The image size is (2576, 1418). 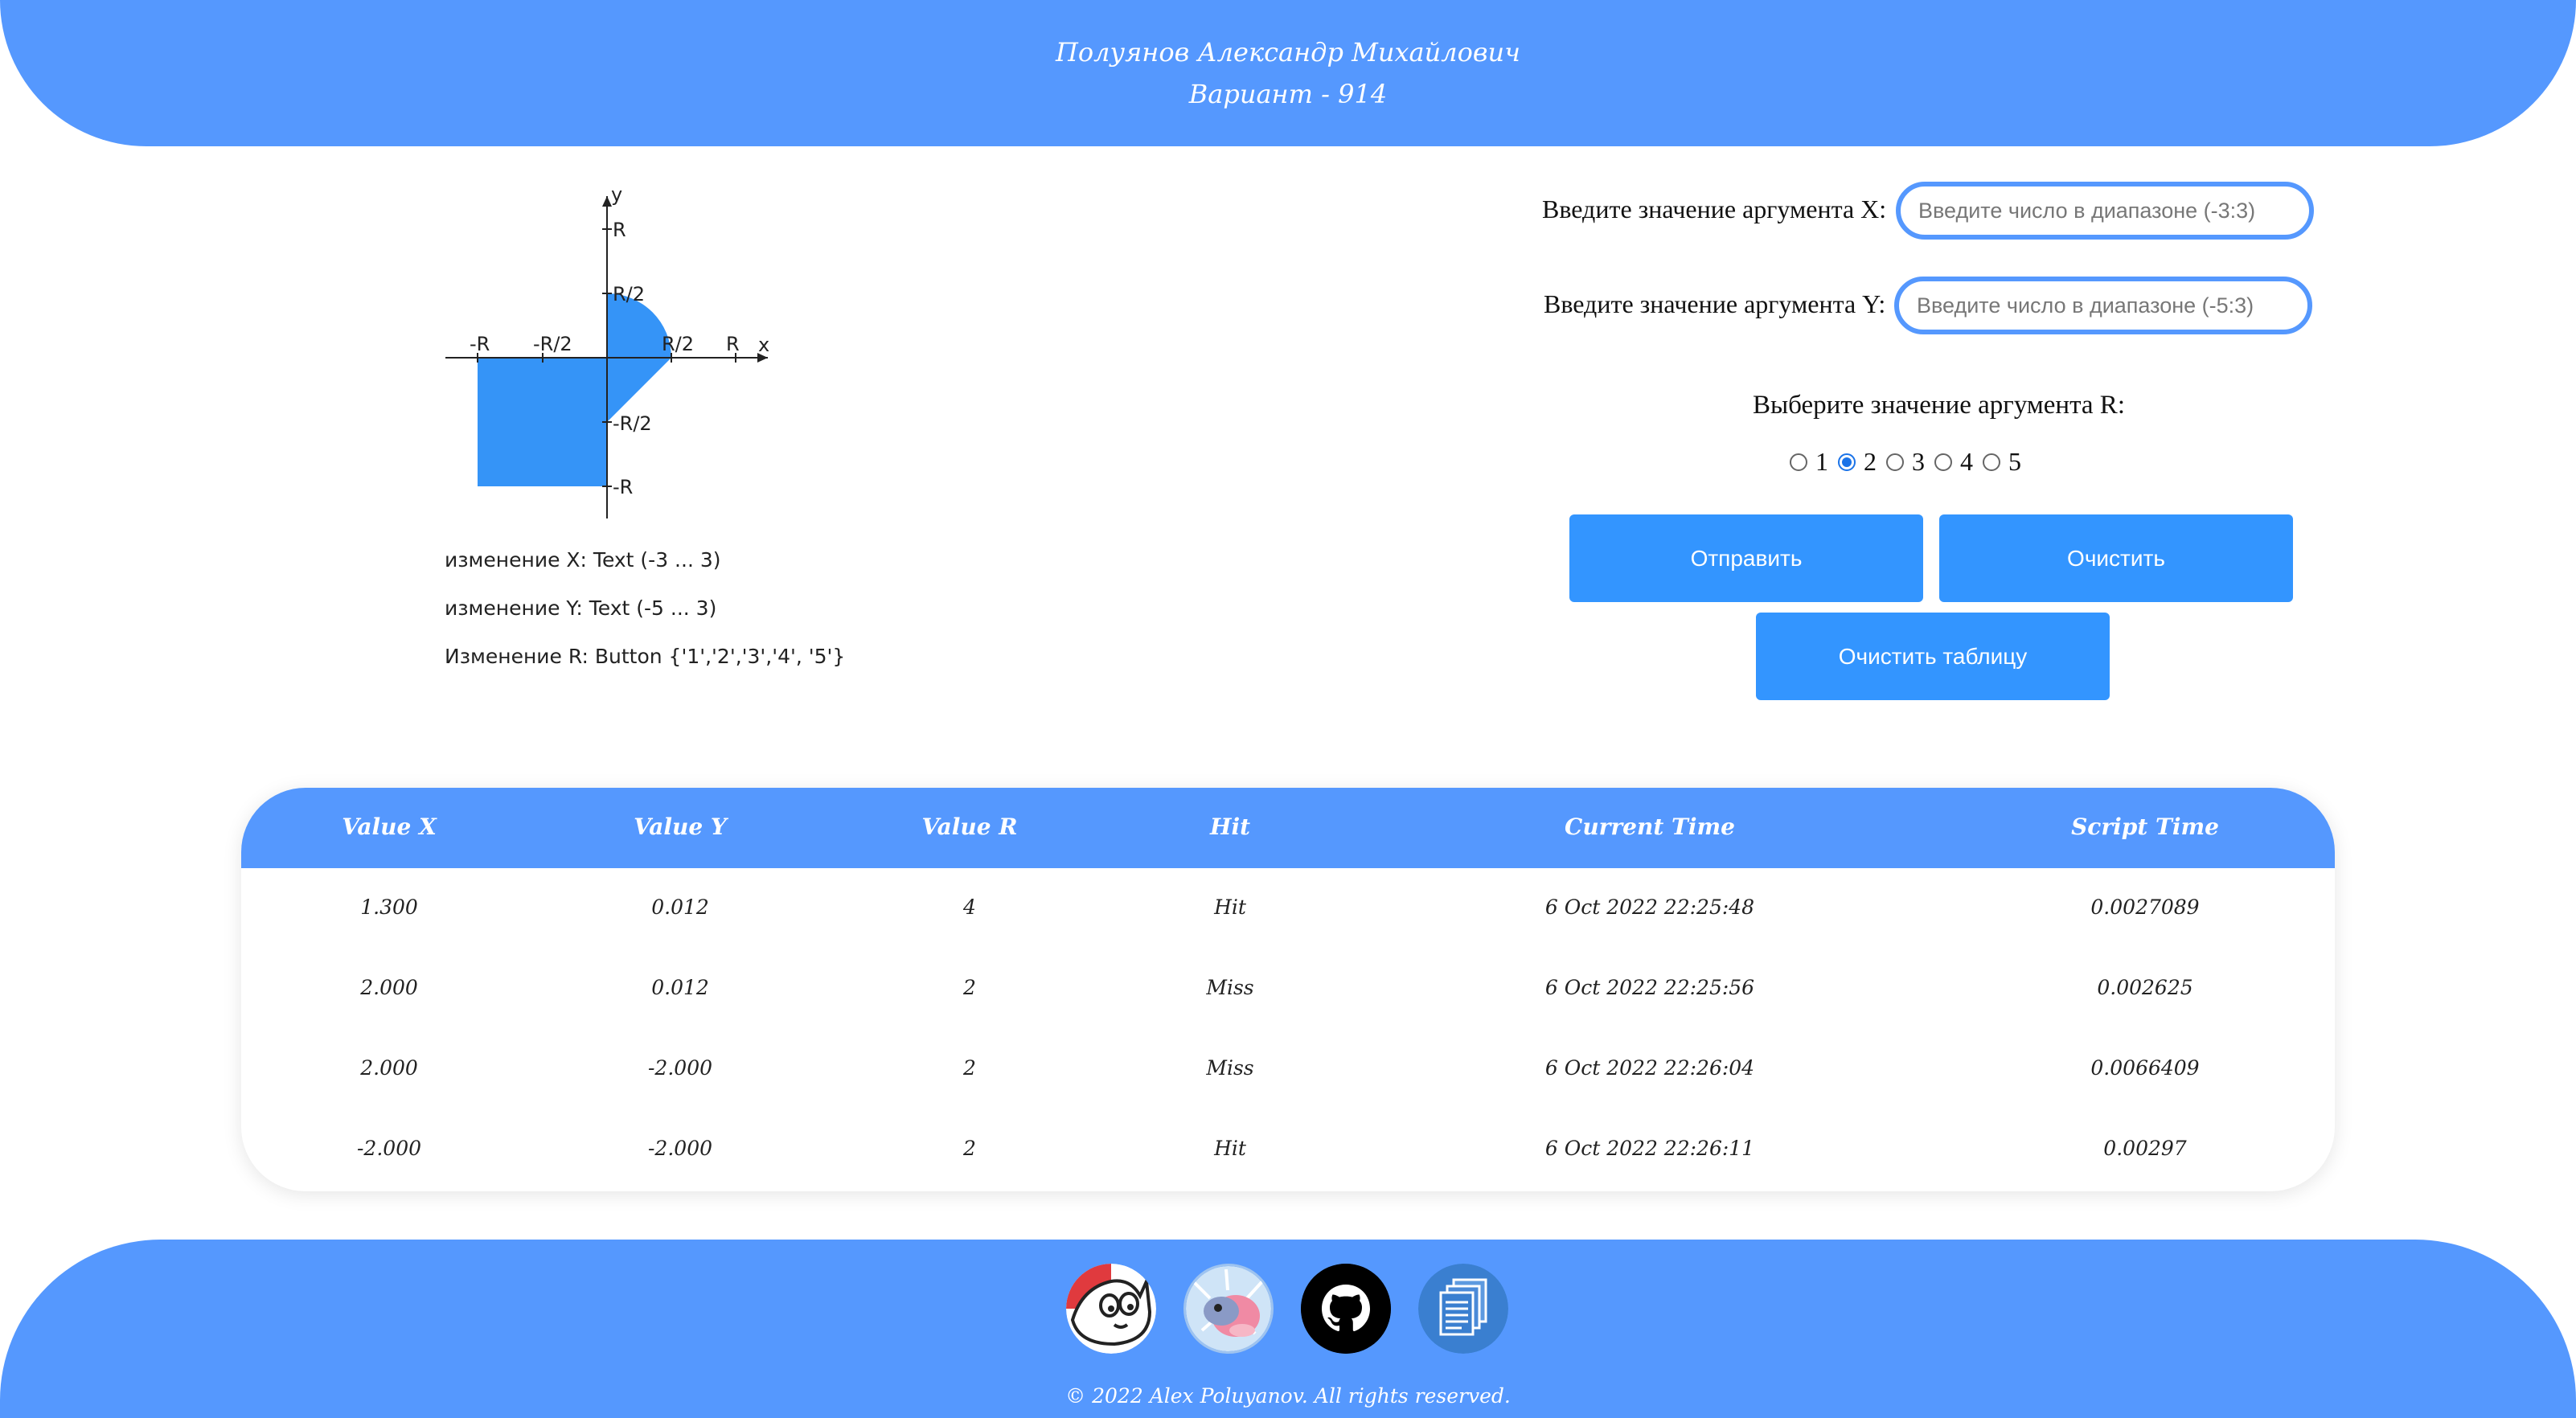 I want to click on r-option-label: 2, so click(x=1870, y=462).